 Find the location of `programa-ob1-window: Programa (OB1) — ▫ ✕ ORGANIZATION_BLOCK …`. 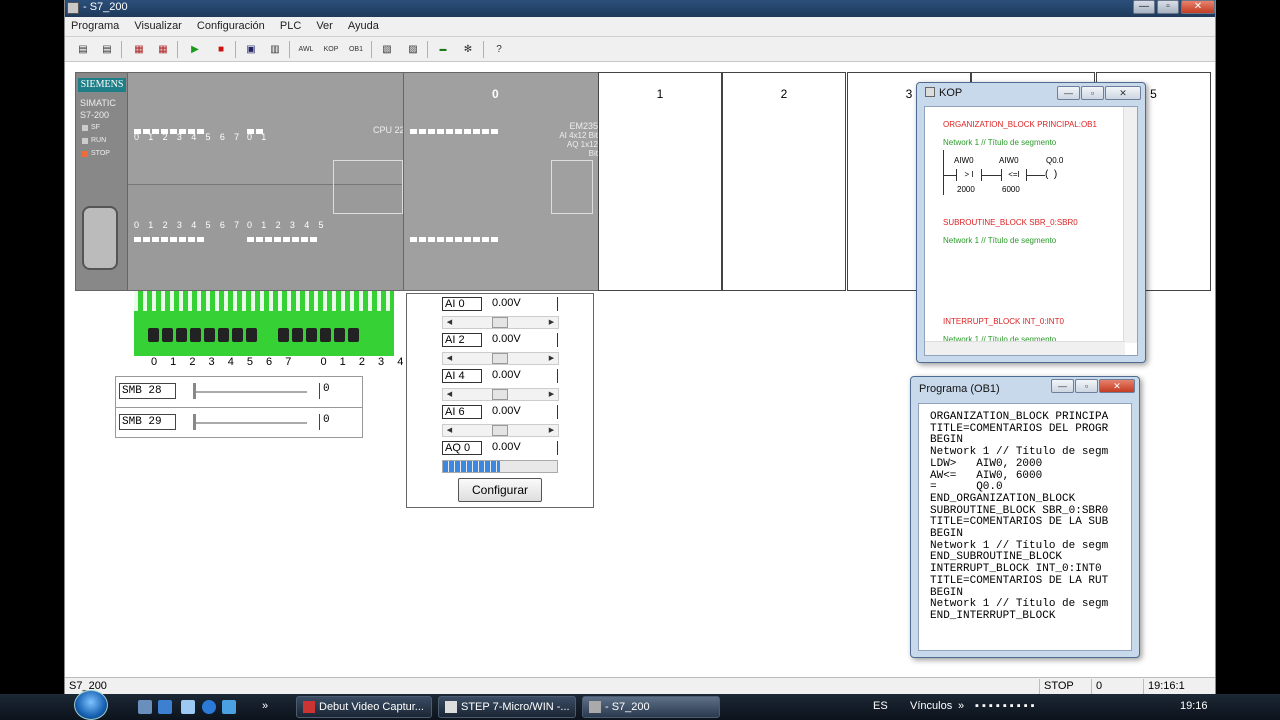

programa-ob1-window: Programa (OB1) — ▫ ✕ ORGANIZATION_BLOCK … is located at coordinates (1025, 517).